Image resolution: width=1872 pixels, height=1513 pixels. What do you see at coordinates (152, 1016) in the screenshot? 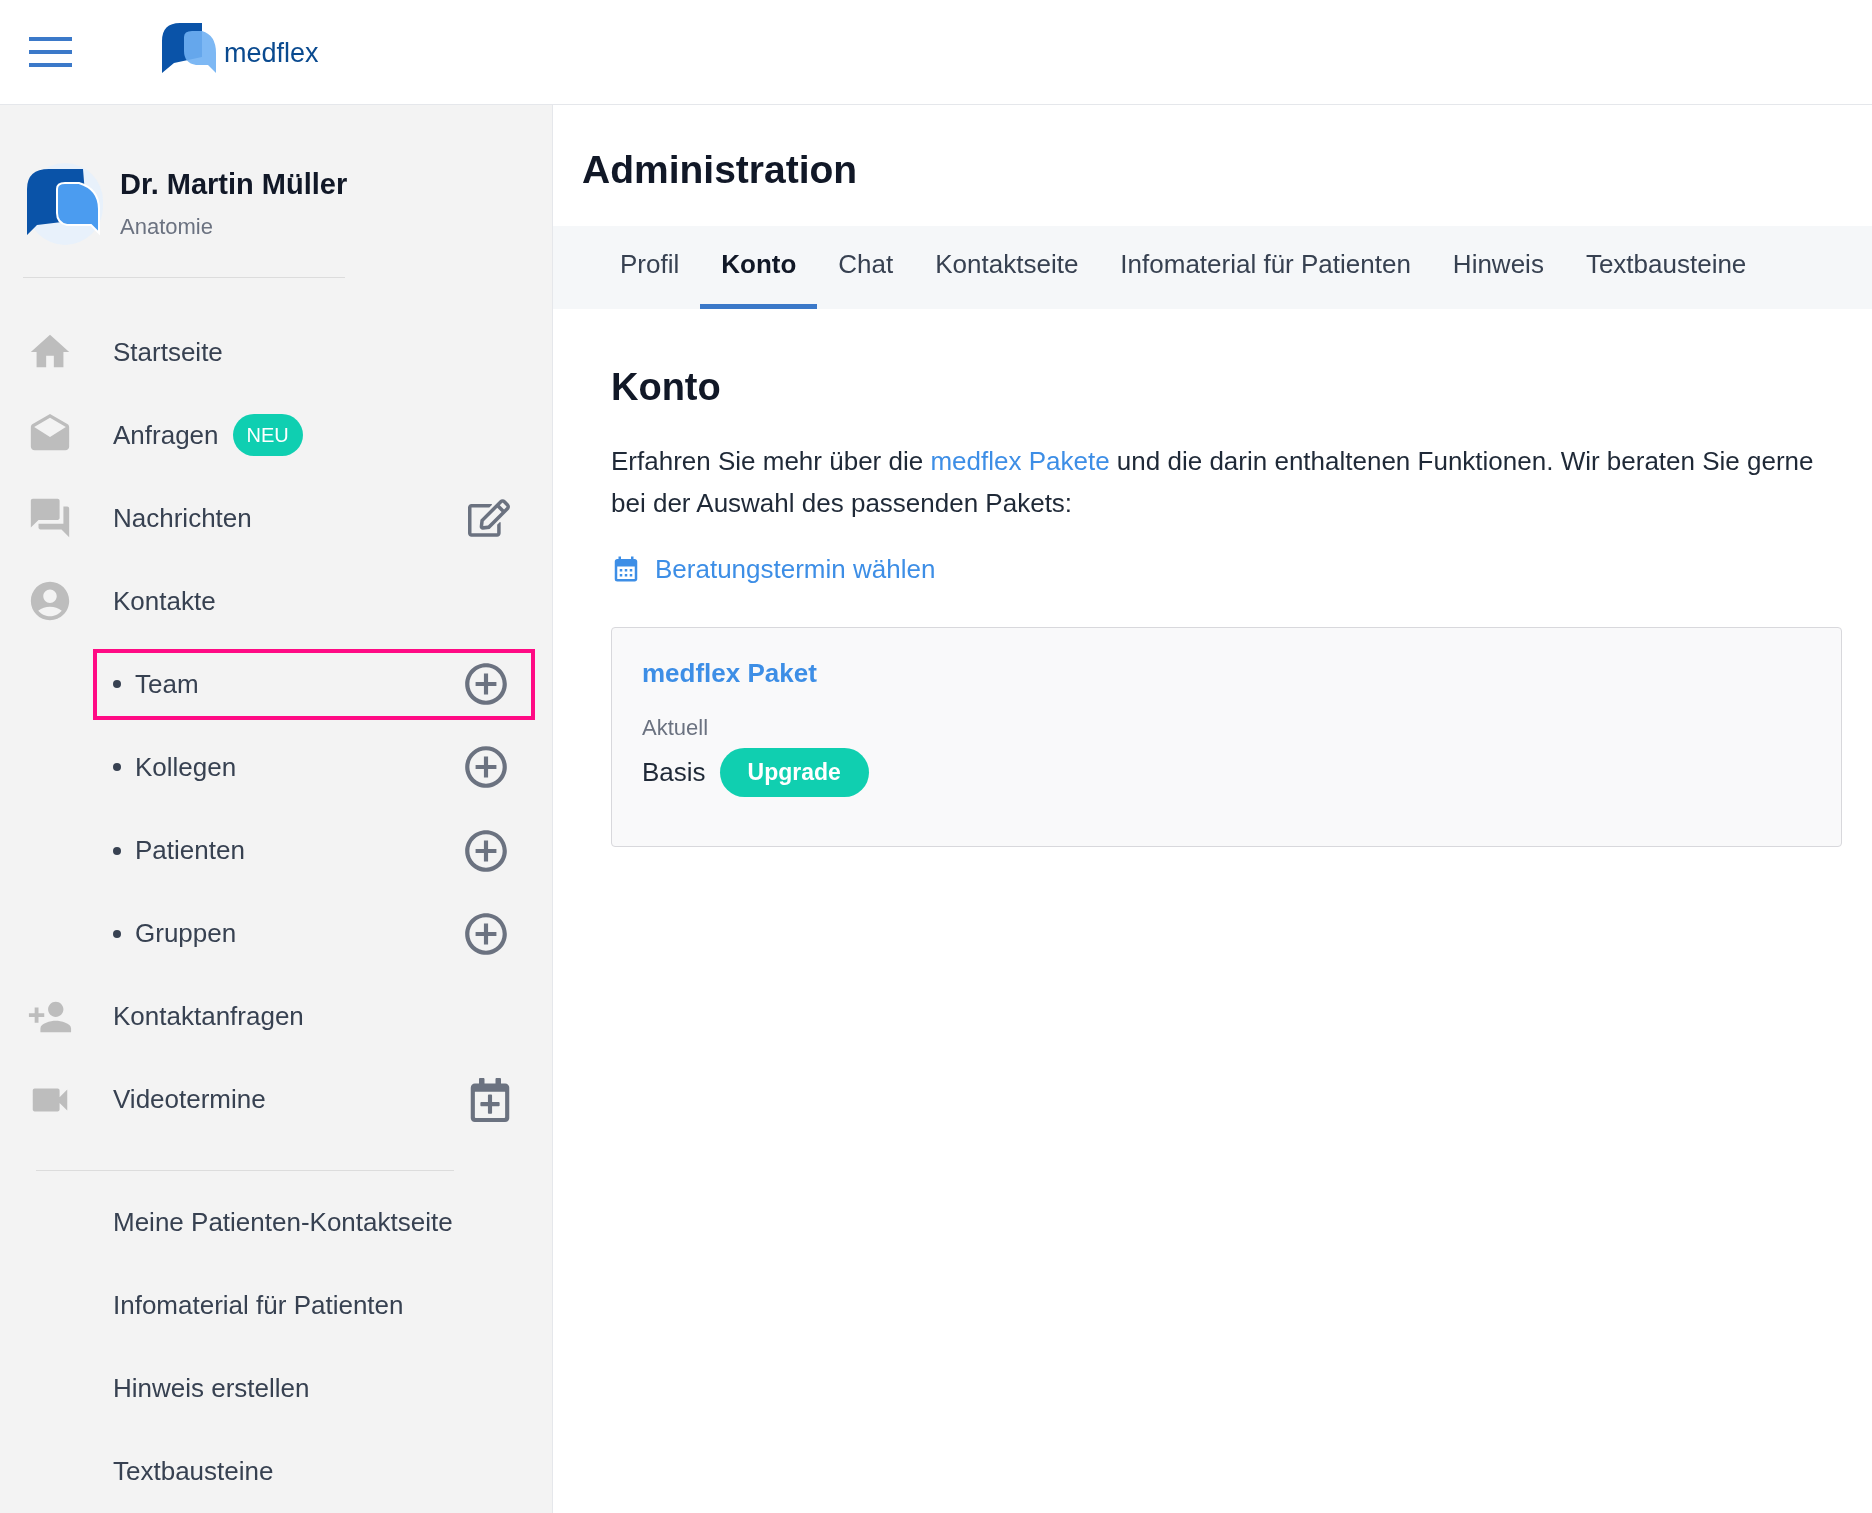
I see `nav-item: Kontaktanfragen` at bounding box center [152, 1016].